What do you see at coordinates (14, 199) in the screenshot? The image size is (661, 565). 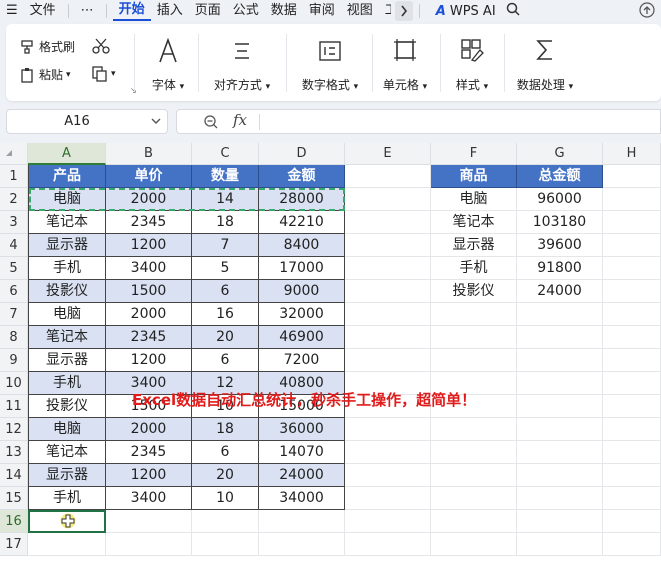 I see `row-header: 2` at bounding box center [14, 199].